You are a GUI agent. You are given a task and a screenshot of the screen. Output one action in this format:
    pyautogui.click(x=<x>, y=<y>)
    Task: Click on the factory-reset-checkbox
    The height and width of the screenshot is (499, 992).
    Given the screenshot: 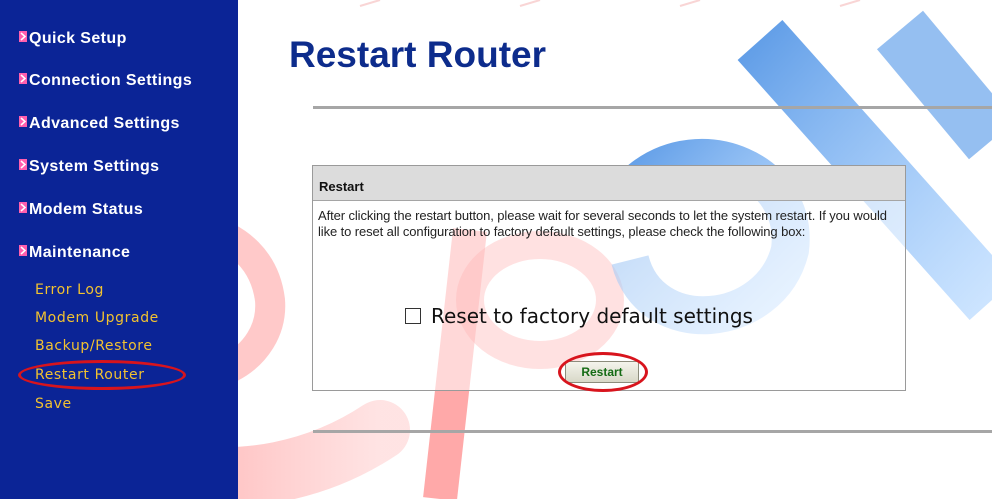 What is the action you would take?
    pyautogui.click(x=413, y=316)
    